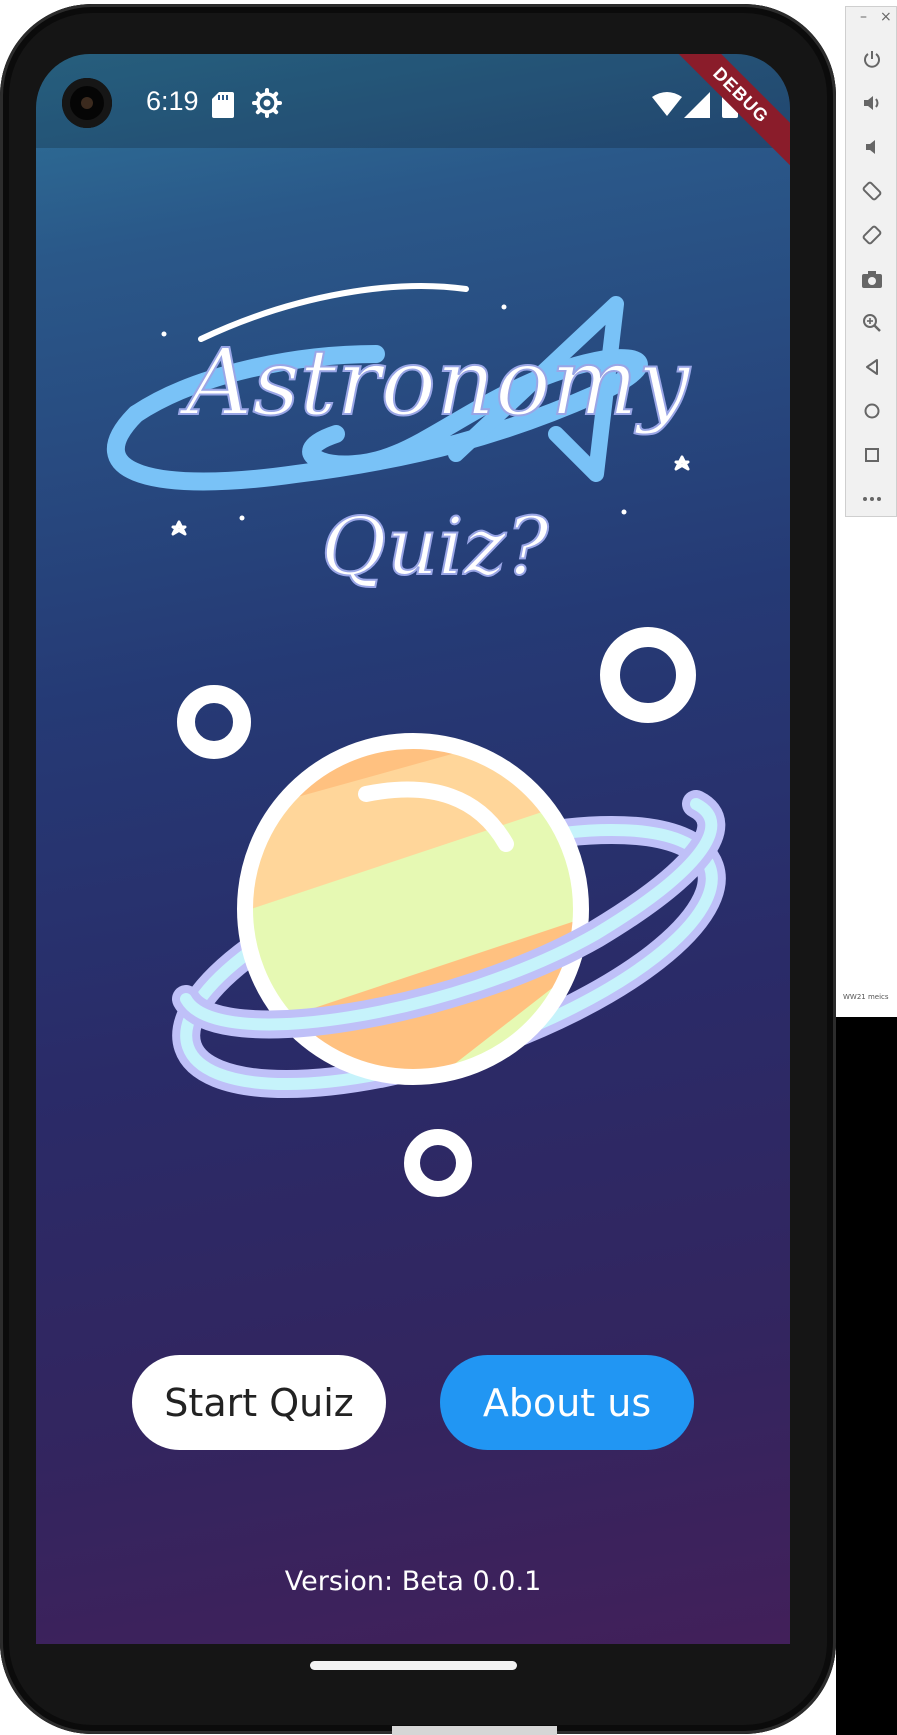 Image resolution: width=897 pixels, height=1735 pixels. Describe the element at coordinates (435, 546) in the screenshot. I see `logo-subtitle: Quiz?` at that location.